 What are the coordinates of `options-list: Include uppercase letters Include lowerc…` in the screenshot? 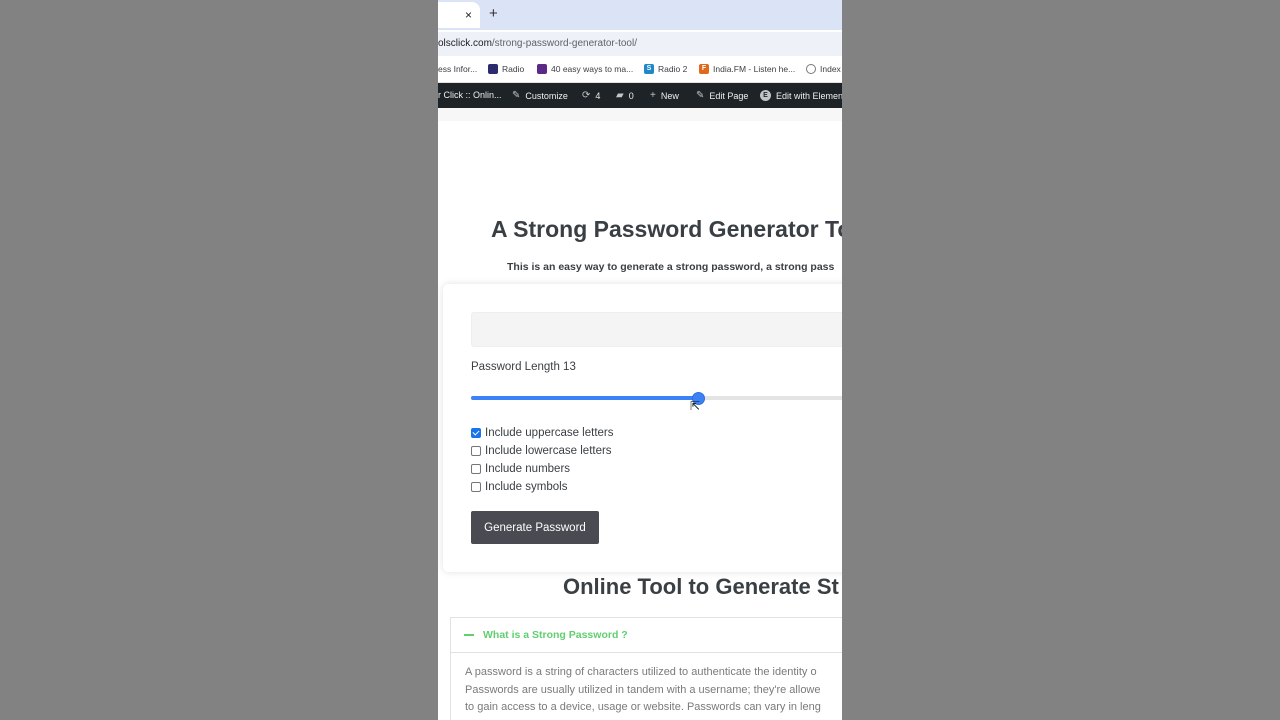 It's located at (542, 460).